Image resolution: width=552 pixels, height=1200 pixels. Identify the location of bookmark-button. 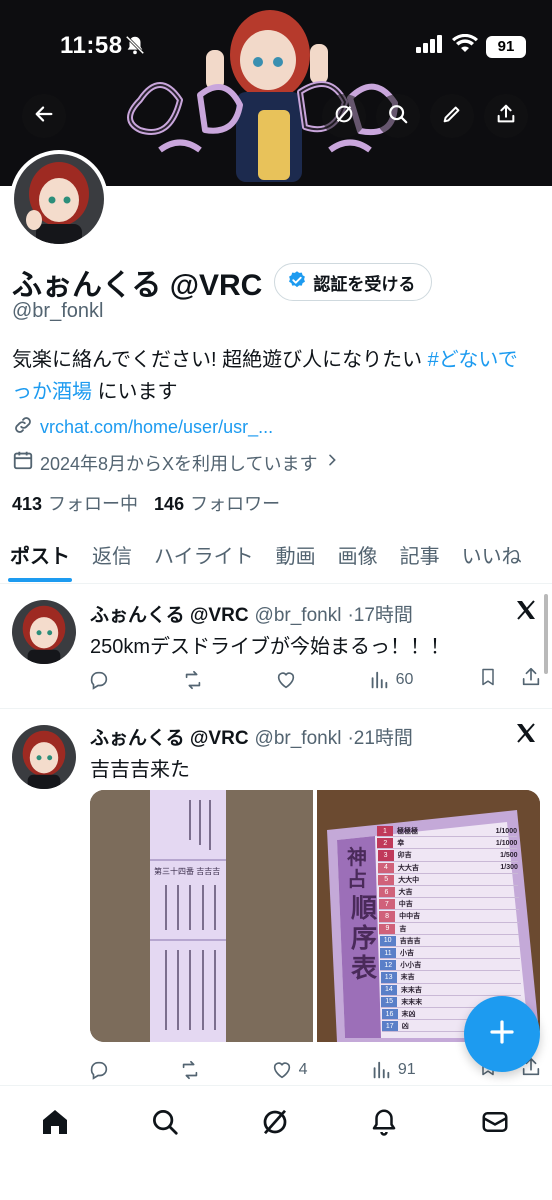
(488, 679).